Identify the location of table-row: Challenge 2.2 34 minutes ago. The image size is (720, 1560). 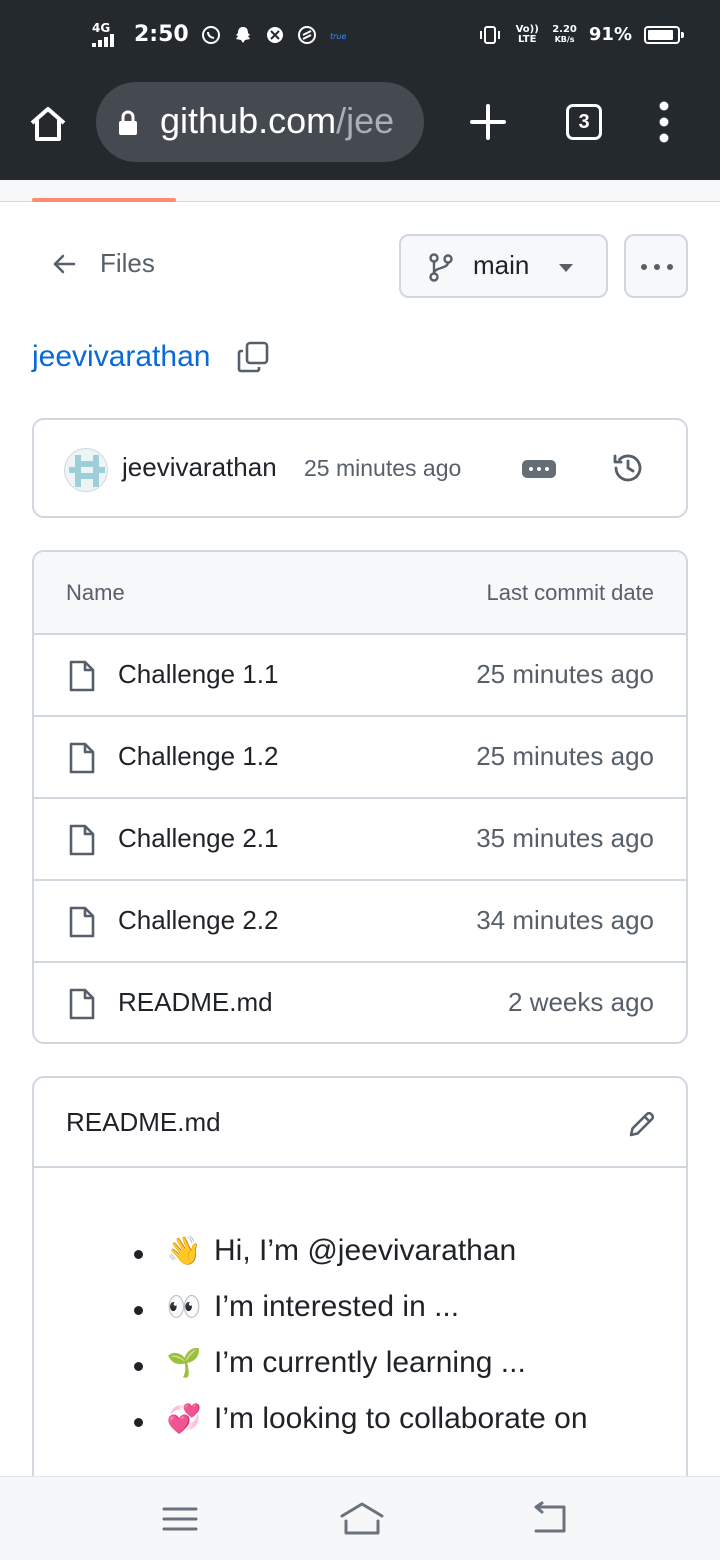
(360, 922).